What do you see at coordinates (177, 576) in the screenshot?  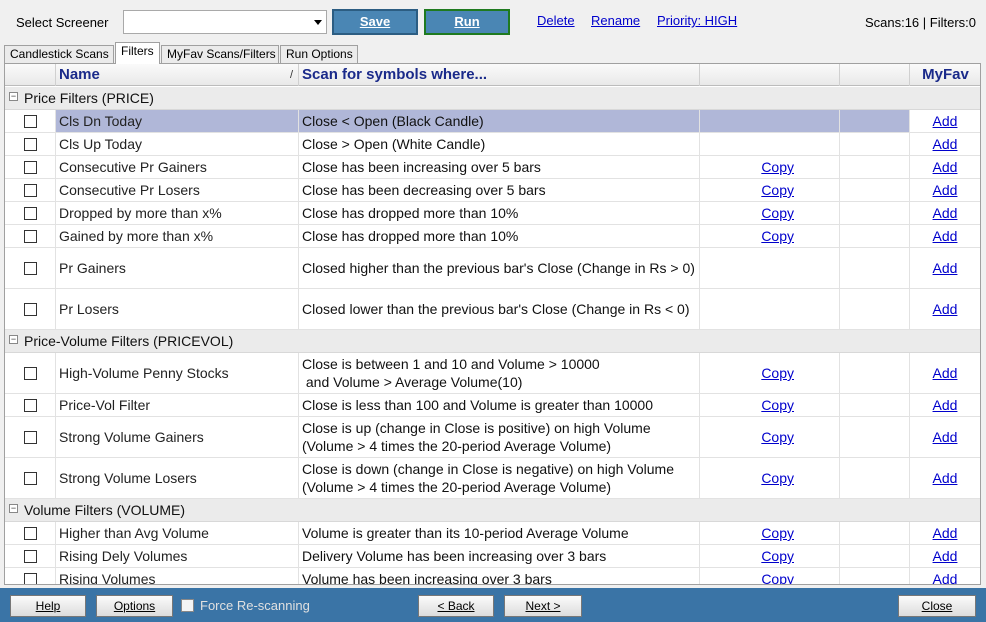 I see `filter-name: Rising Volumes` at bounding box center [177, 576].